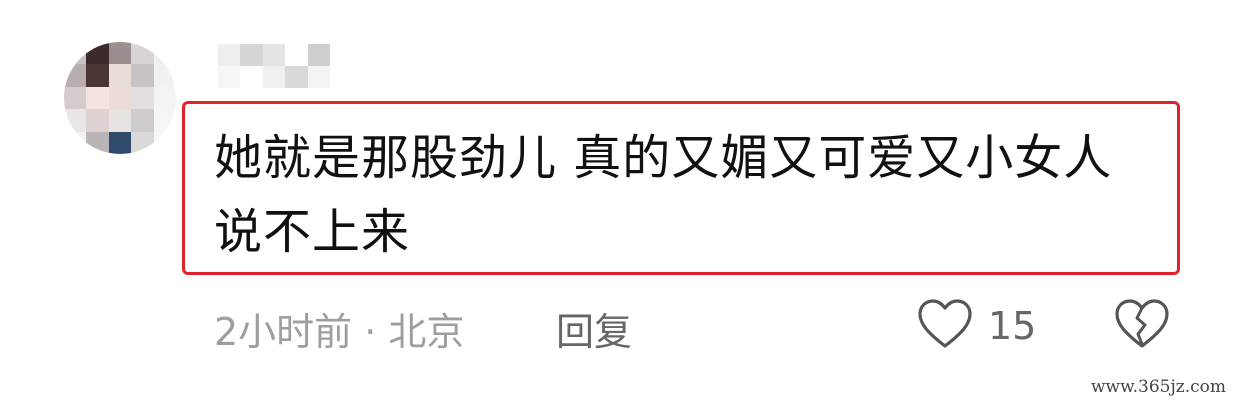 Image resolution: width=1240 pixels, height=403 pixels. What do you see at coordinates (594, 328) in the screenshot?
I see `reply-button: 回复` at bounding box center [594, 328].